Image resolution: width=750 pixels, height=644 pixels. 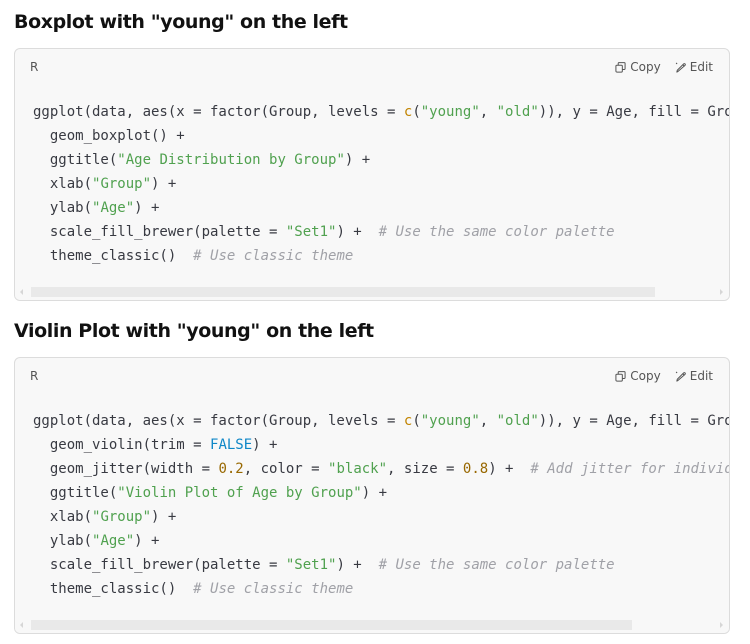 What do you see at coordinates (231, 445) in the screenshot?
I see `code-keyword: FALSE` at bounding box center [231, 445].